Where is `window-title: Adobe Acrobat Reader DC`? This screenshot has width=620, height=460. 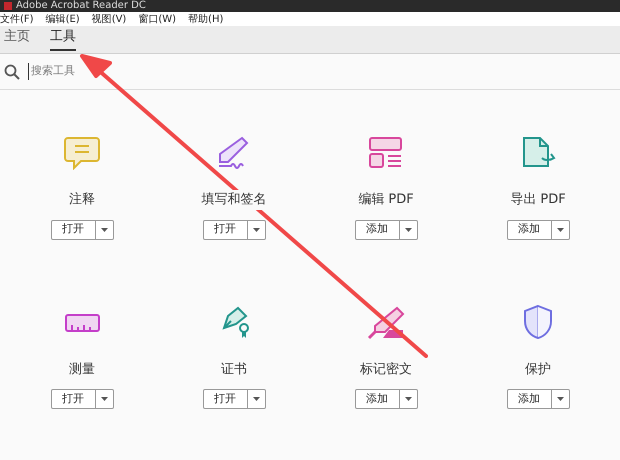 window-title: Adobe Acrobat Reader DC is located at coordinates (81, 6).